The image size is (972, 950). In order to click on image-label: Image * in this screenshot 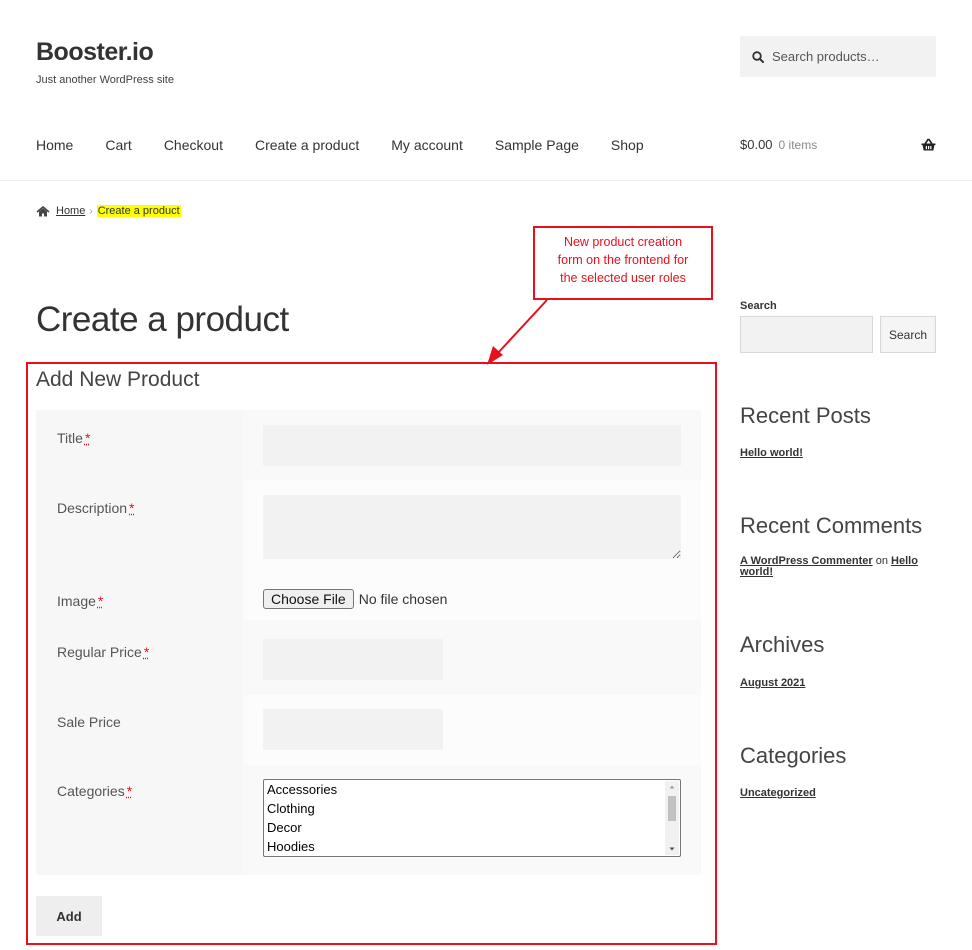, I will do `click(80, 601)`.